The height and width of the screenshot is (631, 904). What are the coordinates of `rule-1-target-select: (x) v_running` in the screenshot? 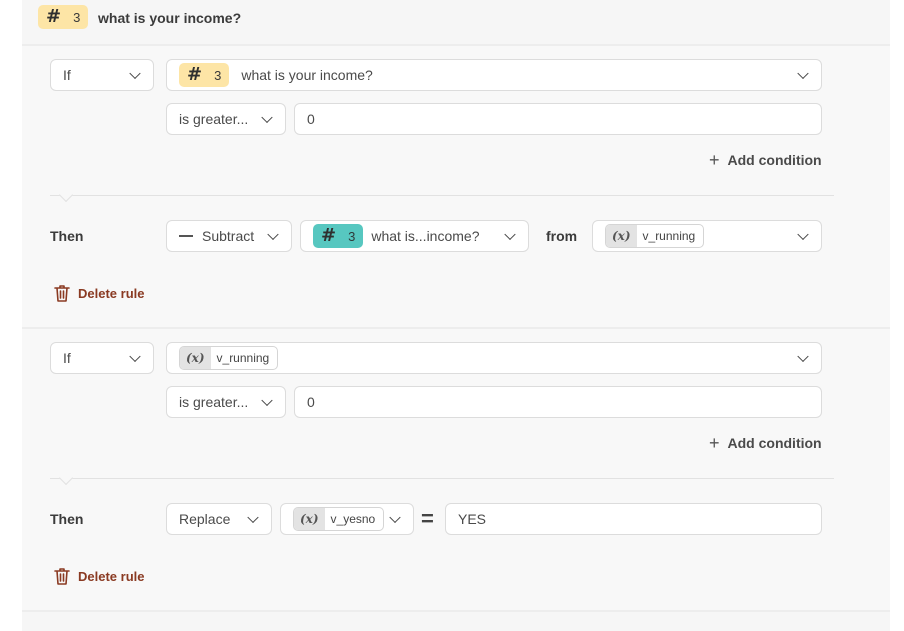 It's located at (707, 236).